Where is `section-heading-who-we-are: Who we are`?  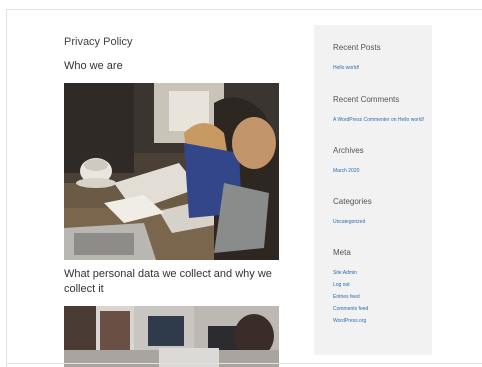 section-heading-who-we-are: Who we are is located at coordinates (93, 66).